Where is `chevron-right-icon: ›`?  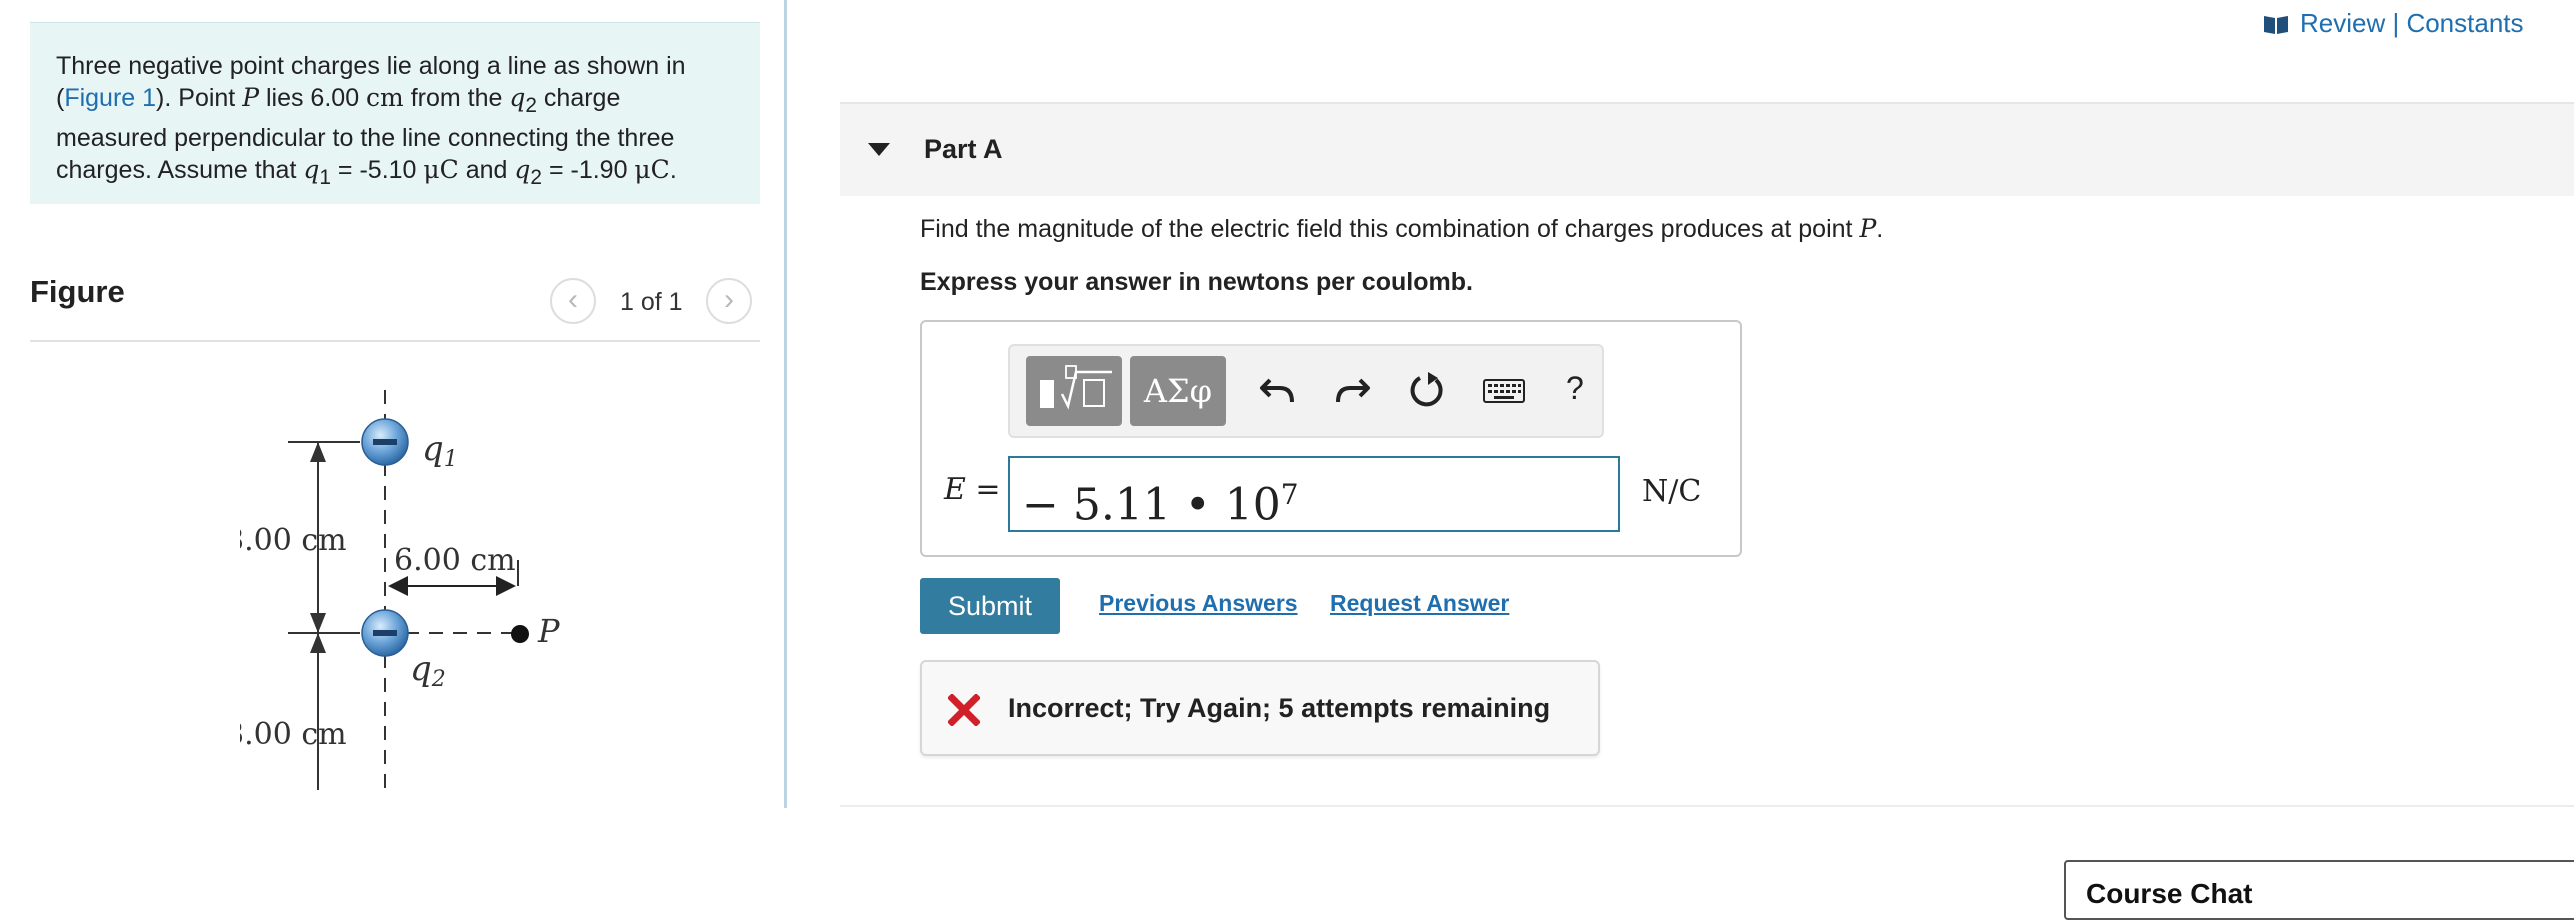
chevron-right-icon: › is located at coordinates (729, 299).